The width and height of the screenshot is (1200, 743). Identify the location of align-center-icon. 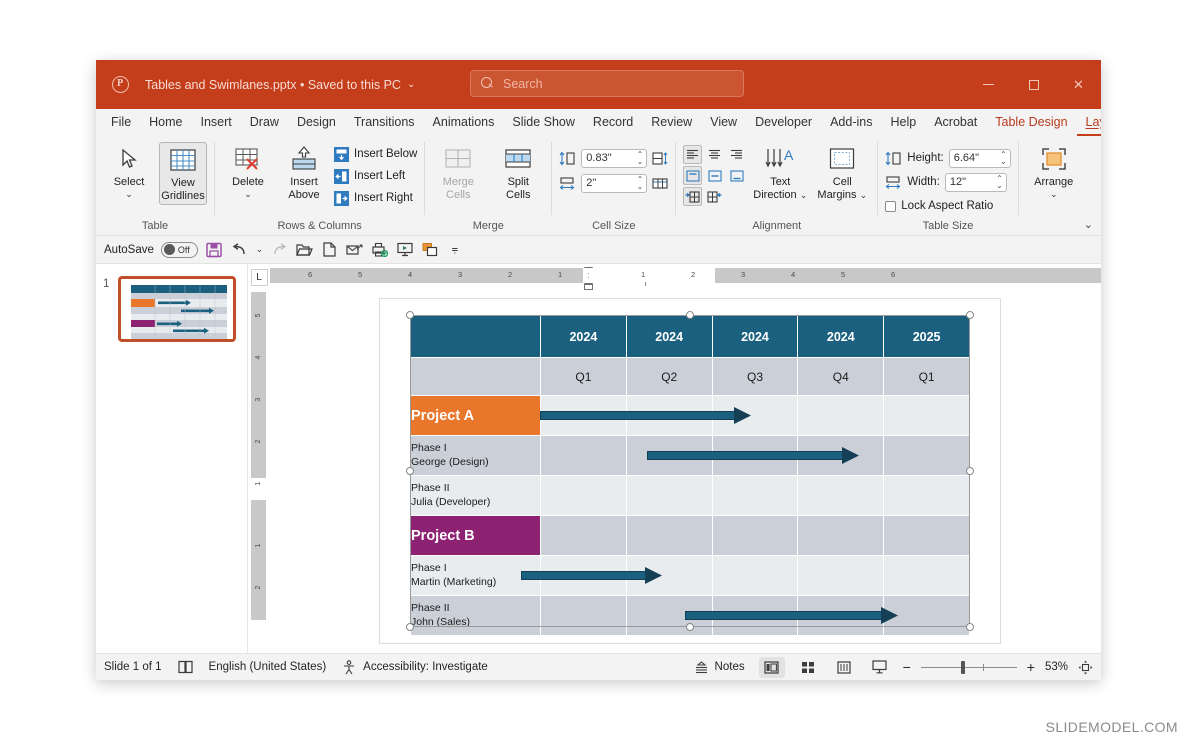
(714, 154).